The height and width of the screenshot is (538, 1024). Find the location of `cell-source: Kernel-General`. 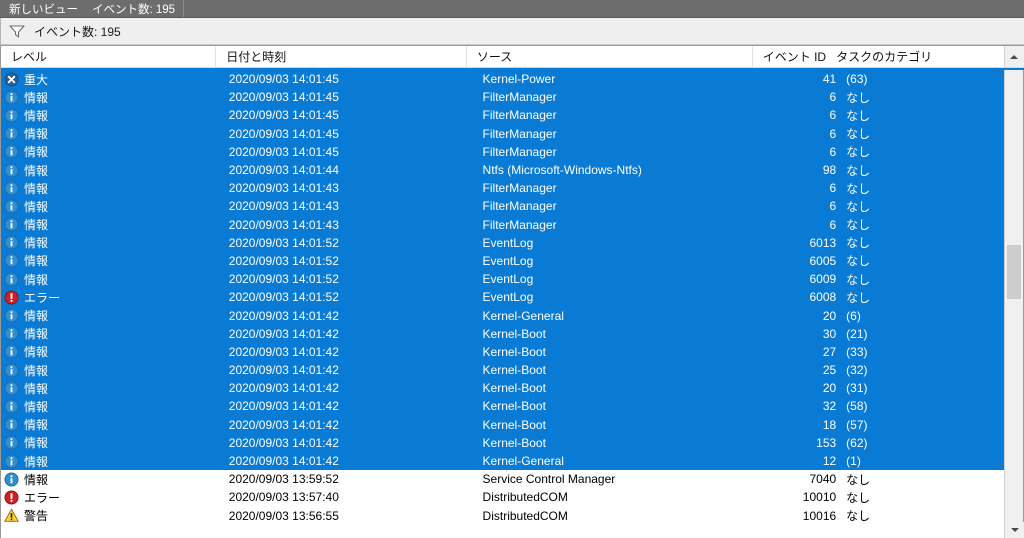

cell-source: Kernel-General is located at coordinates (523, 461).